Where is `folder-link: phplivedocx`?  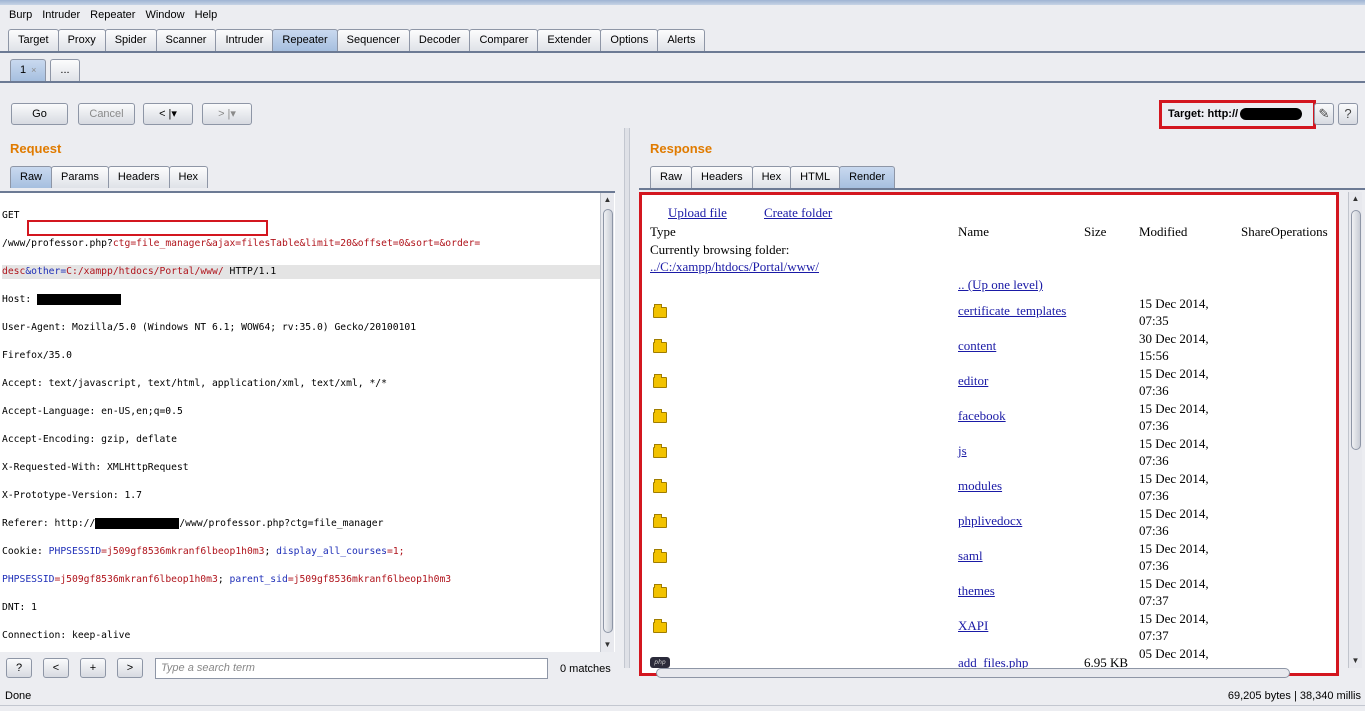
folder-link: phplivedocx is located at coordinates (990, 521).